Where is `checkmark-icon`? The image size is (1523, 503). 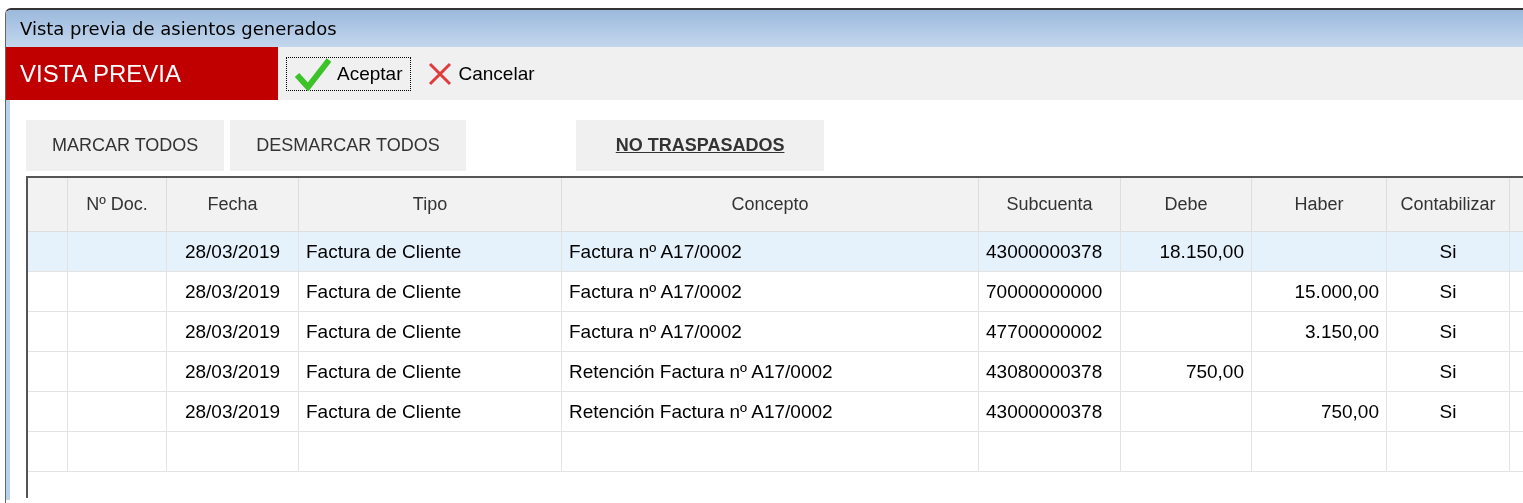
checkmark-icon is located at coordinates (313, 73).